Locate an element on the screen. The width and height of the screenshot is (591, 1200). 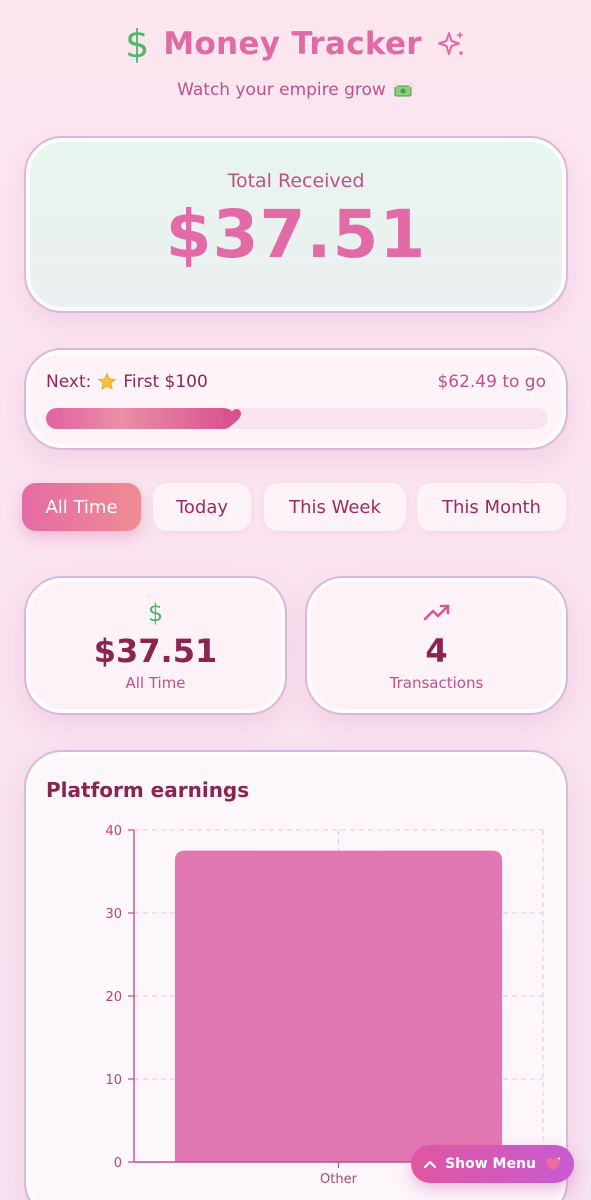
y-tick-label: 20 is located at coordinates (113, 997).